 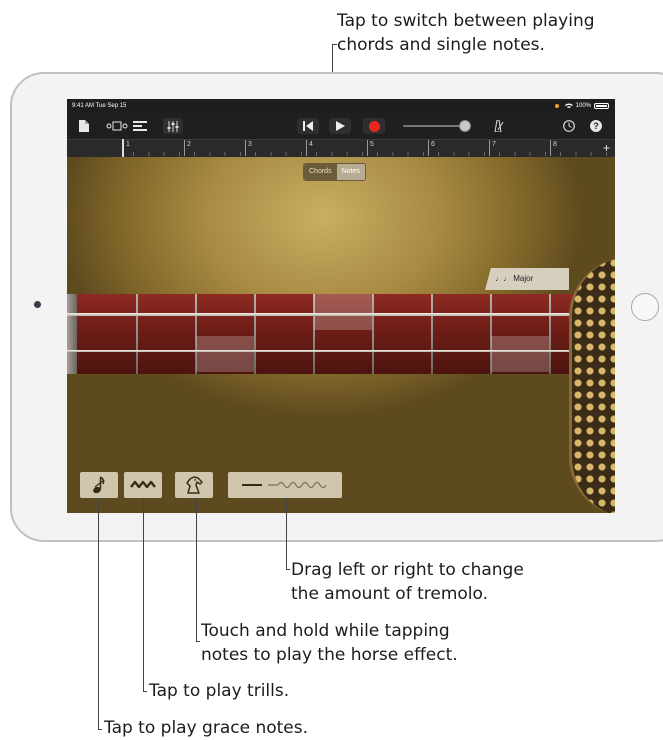 I want to click on callout-grace: Tap to play grace notes., so click(x=206, y=728).